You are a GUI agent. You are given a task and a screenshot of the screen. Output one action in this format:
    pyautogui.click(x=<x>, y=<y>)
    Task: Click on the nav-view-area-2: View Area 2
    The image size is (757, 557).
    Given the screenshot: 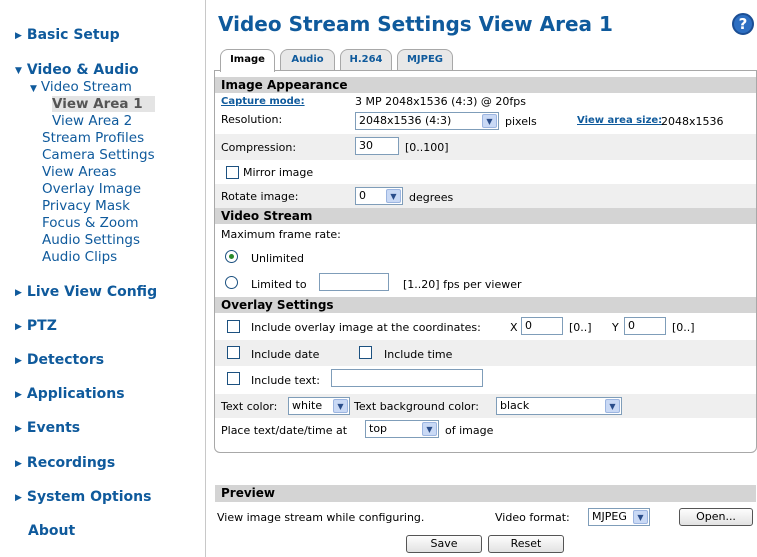 What is the action you would take?
    pyautogui.click(x=92, y=121)
    